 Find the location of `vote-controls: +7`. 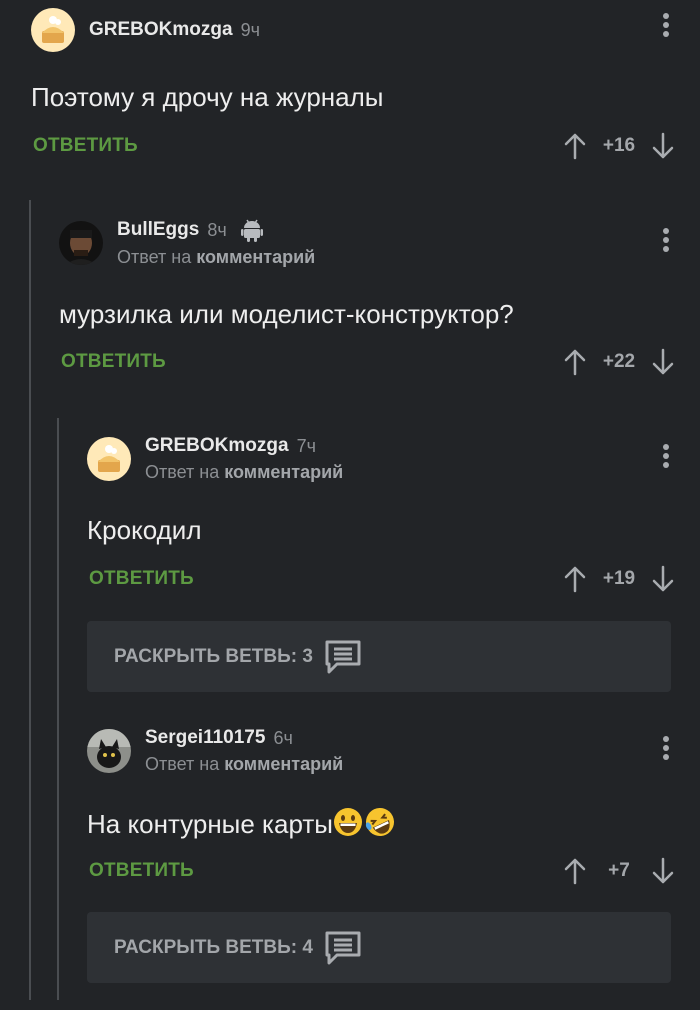

vote-controls: +7 is located at coordinates (619, 871).